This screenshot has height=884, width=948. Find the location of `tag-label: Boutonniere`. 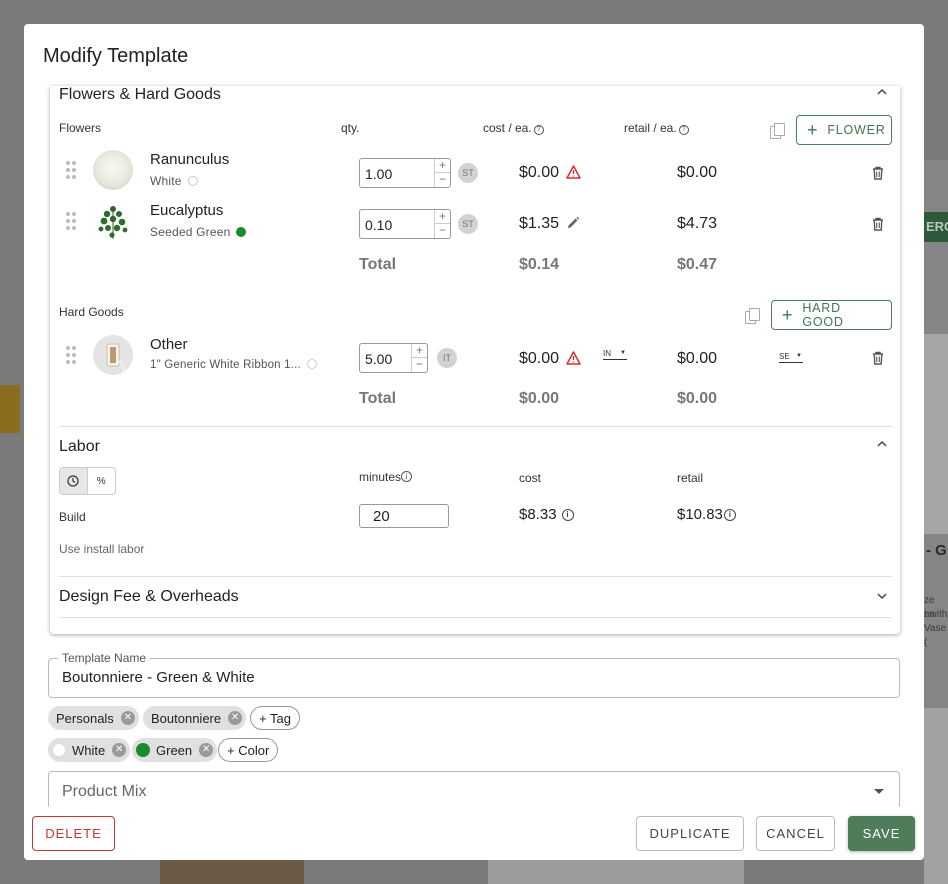

tag-label: Boutonniere is located at coordinates (186, 718).